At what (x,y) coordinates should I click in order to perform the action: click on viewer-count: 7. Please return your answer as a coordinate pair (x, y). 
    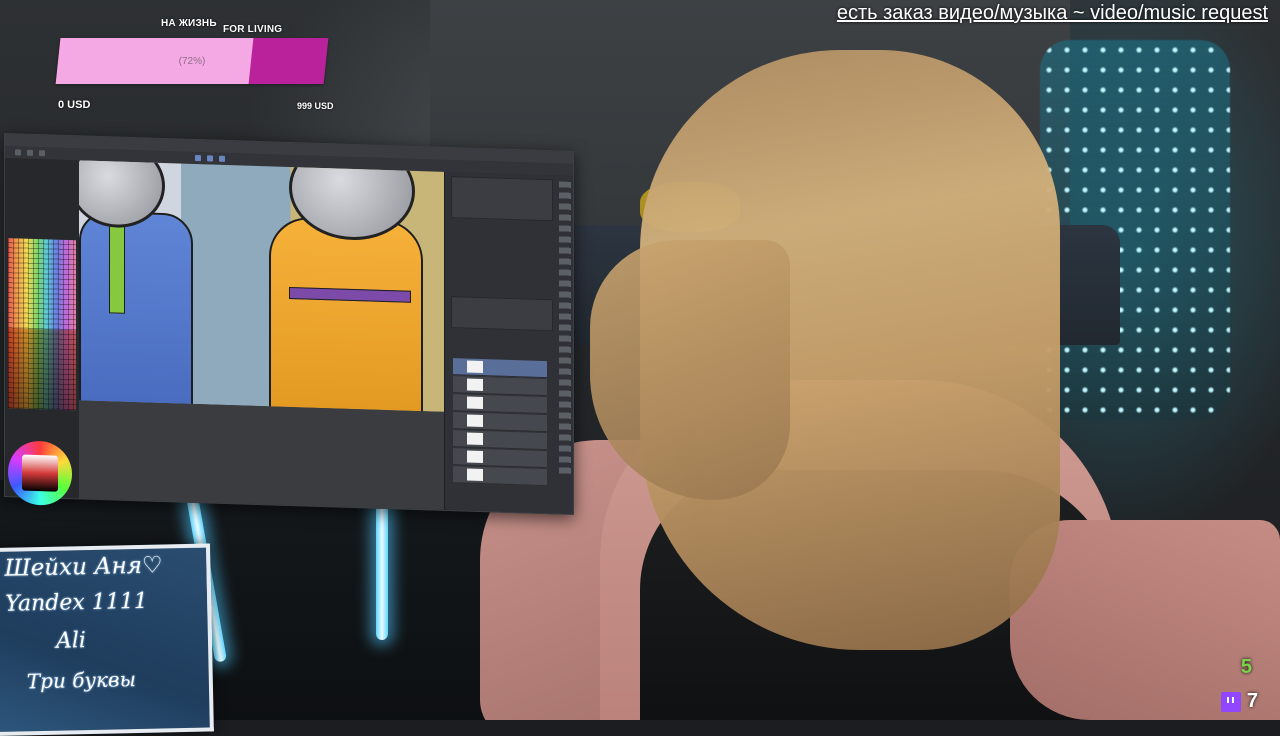
    Looking at the image, I should click on (1252, 701).